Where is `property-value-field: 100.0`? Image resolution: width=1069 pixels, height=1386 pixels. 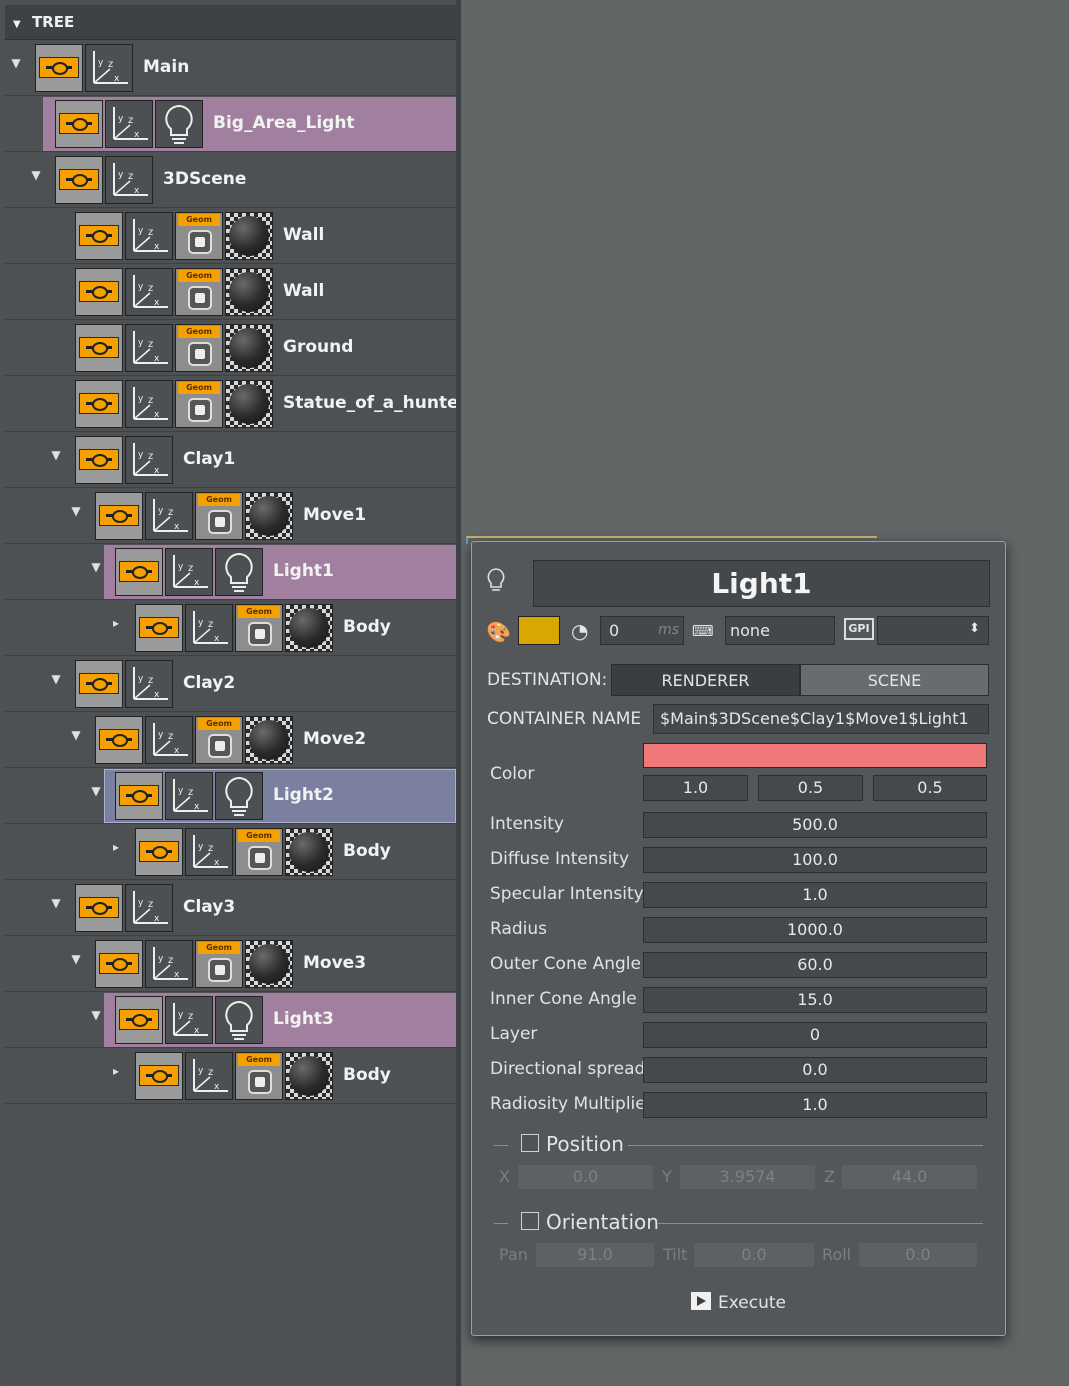
property-value-field: 100.0 is located at coordinates (815, 860).